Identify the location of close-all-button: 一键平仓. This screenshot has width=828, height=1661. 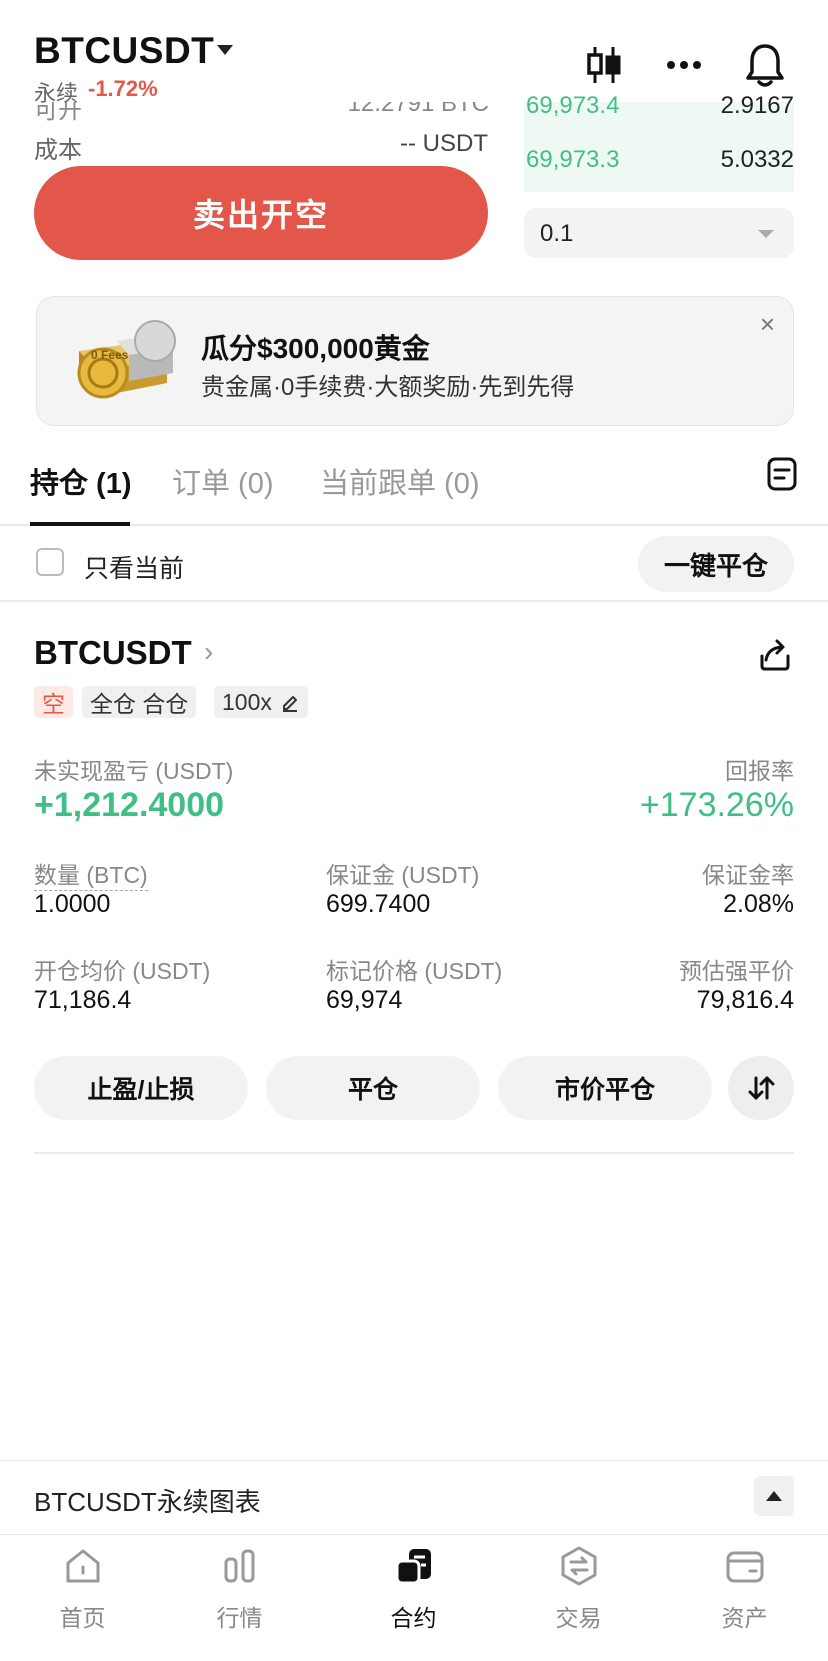
(716, 564).